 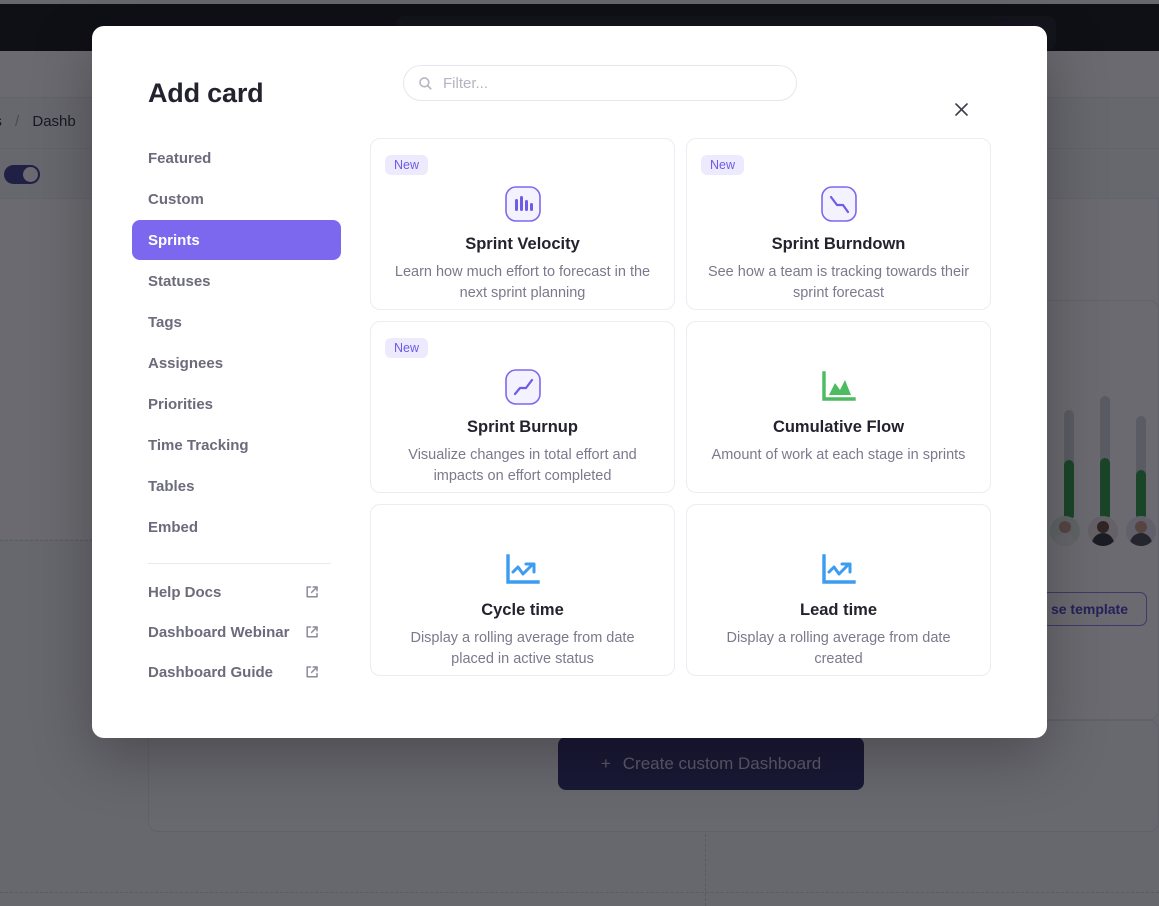 I want to click on sidebar-item-tags: Tags, so click(x=236, y=322).